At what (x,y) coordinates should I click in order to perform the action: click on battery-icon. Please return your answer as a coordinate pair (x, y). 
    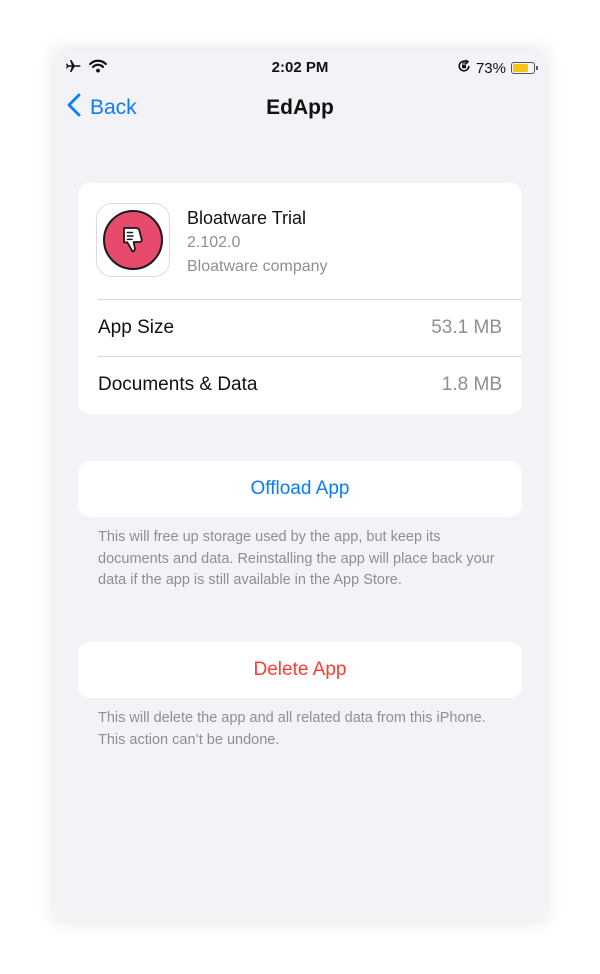
    Looking at the image, I should click on (524, 68).